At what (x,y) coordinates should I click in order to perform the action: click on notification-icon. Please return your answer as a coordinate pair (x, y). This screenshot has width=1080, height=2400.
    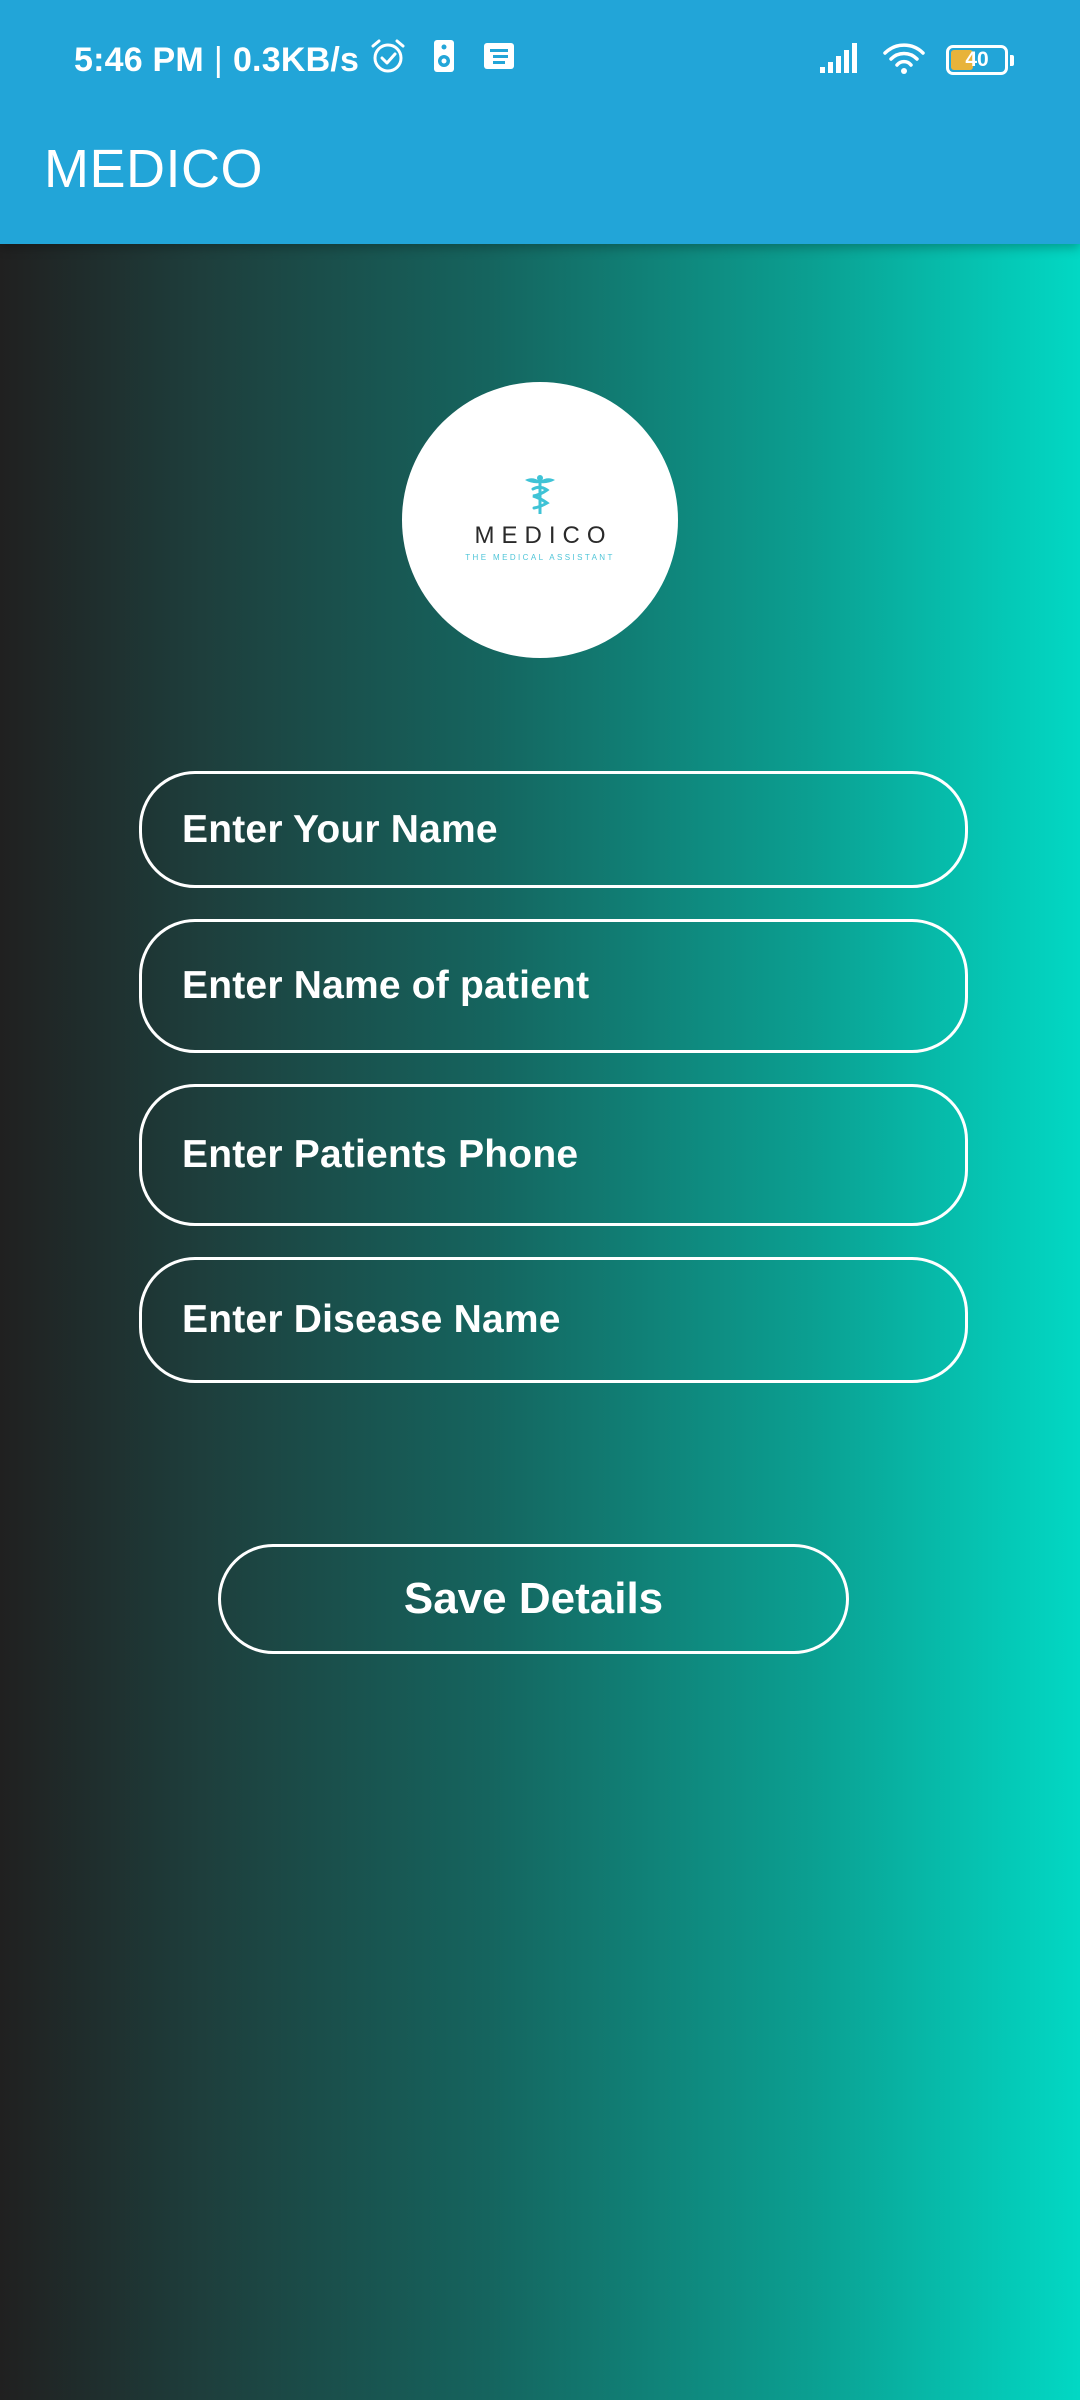
    Looking at the image, I should click on (499, 60).